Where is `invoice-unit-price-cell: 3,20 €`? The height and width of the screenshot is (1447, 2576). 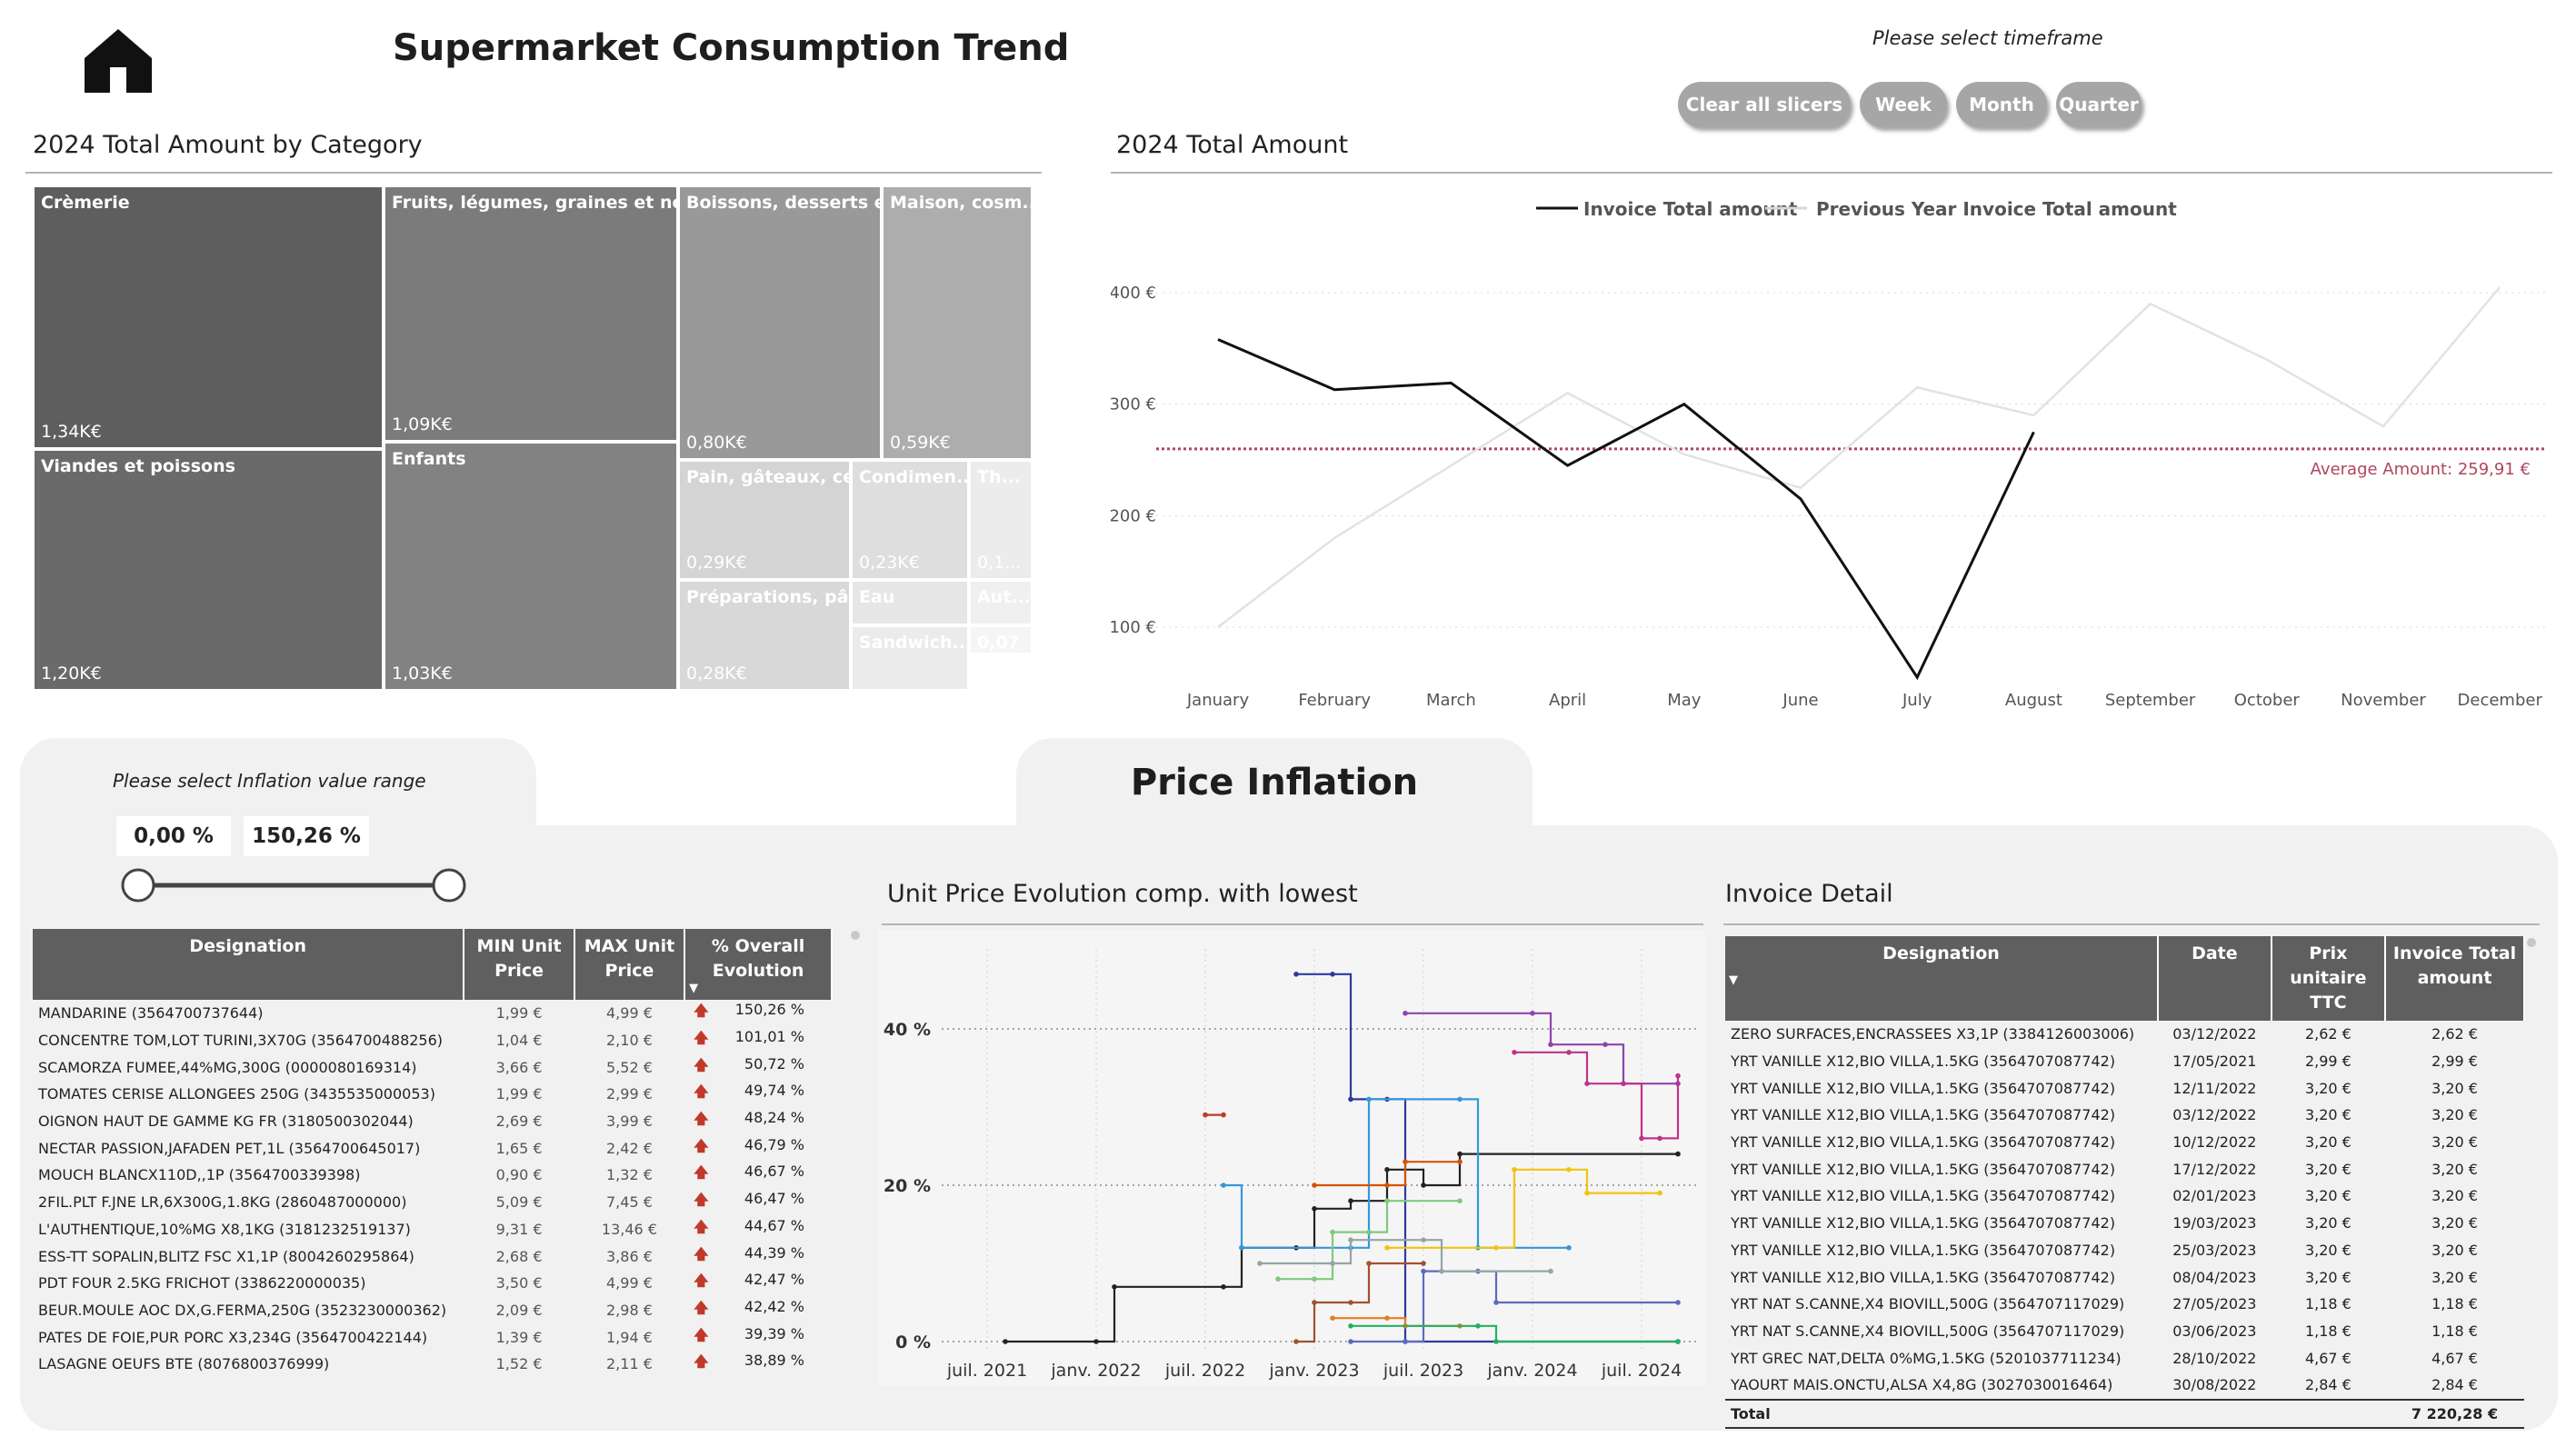
invoice-unit-price-cell: 3,20 € is located at coordinates (2327, 1196).